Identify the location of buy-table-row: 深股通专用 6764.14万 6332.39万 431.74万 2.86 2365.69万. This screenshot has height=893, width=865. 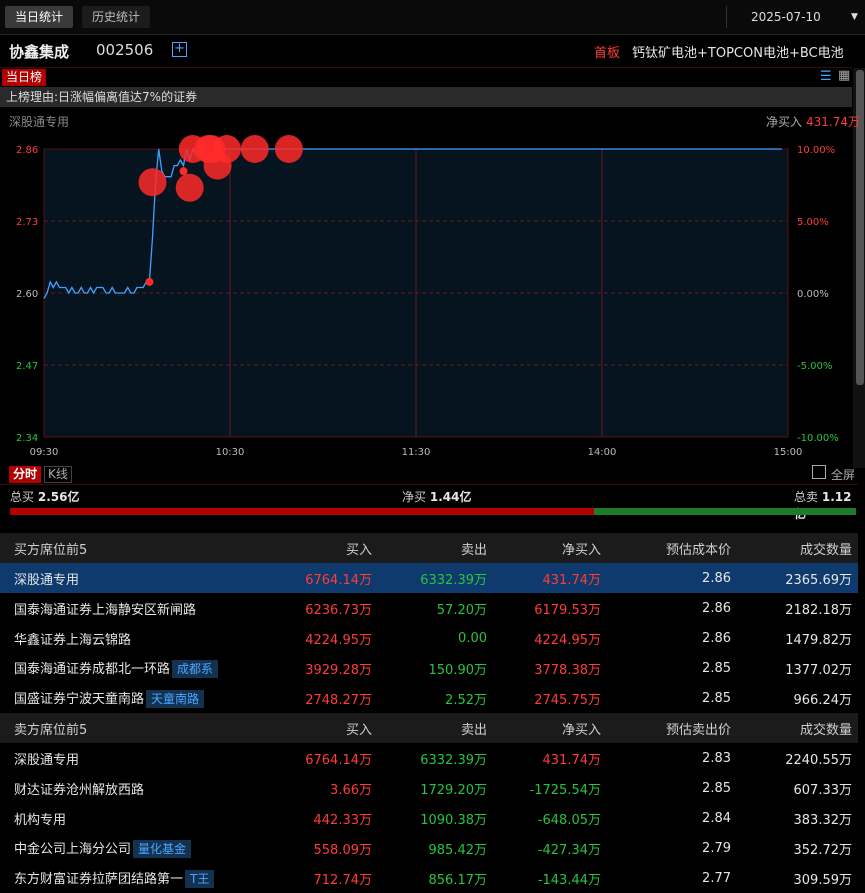
(429, 578).